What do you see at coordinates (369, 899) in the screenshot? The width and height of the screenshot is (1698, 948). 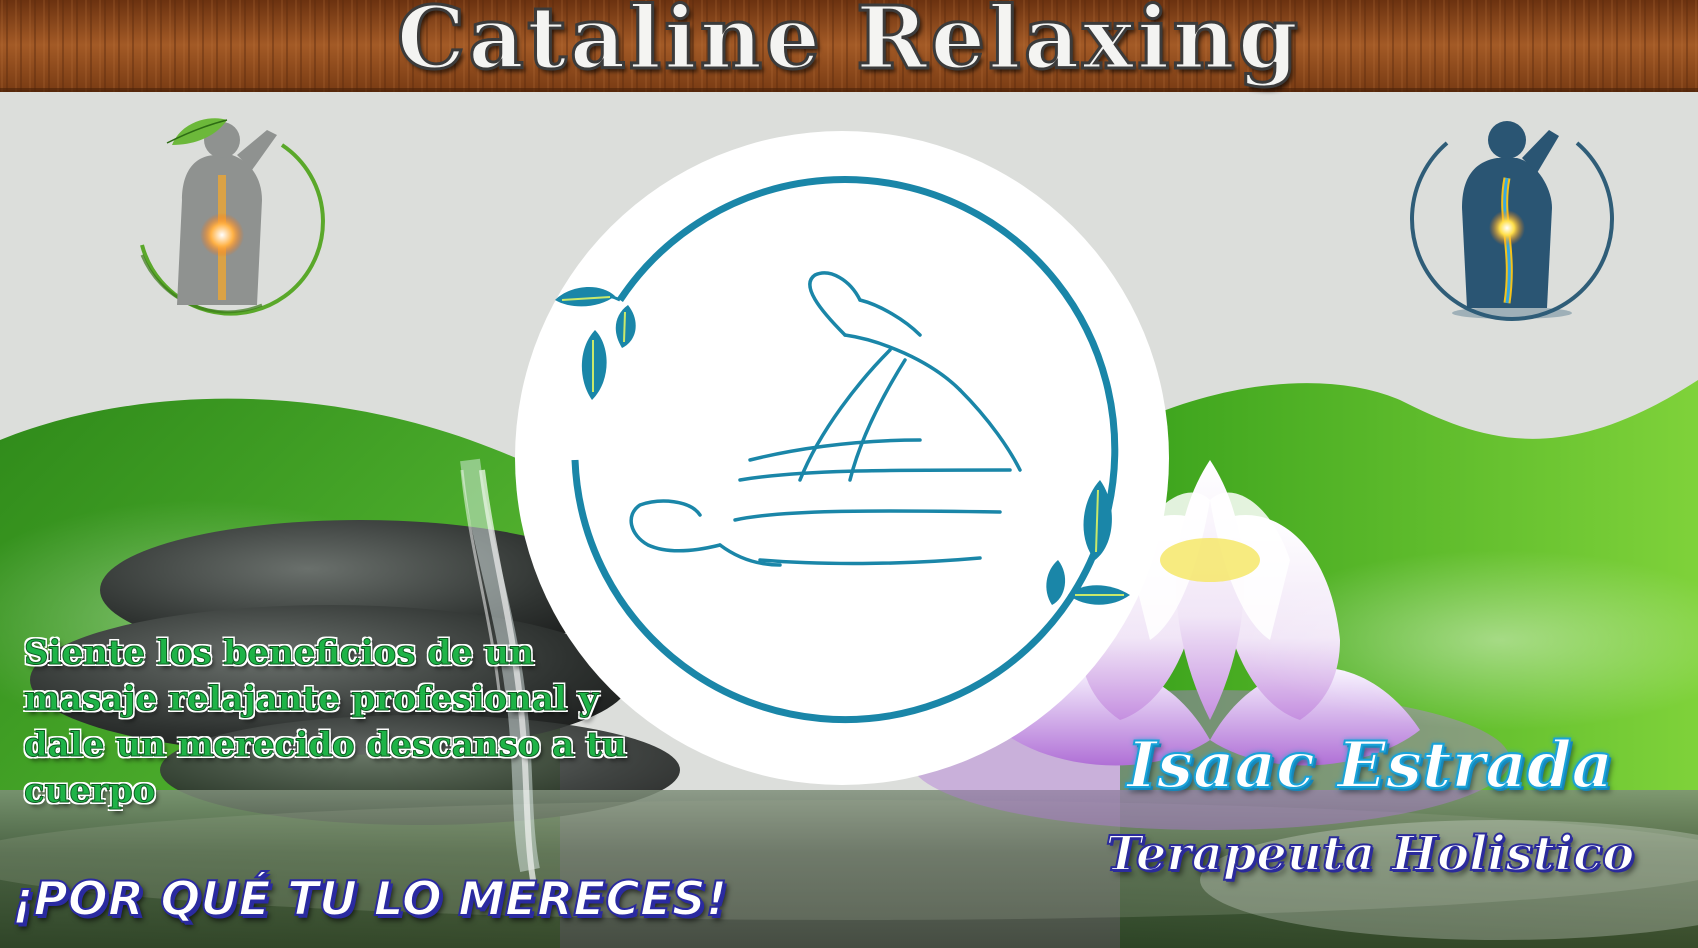 I see `slogan: ¡POR QUÉ TU LO MERECES!` at bounding box center [369, 899].